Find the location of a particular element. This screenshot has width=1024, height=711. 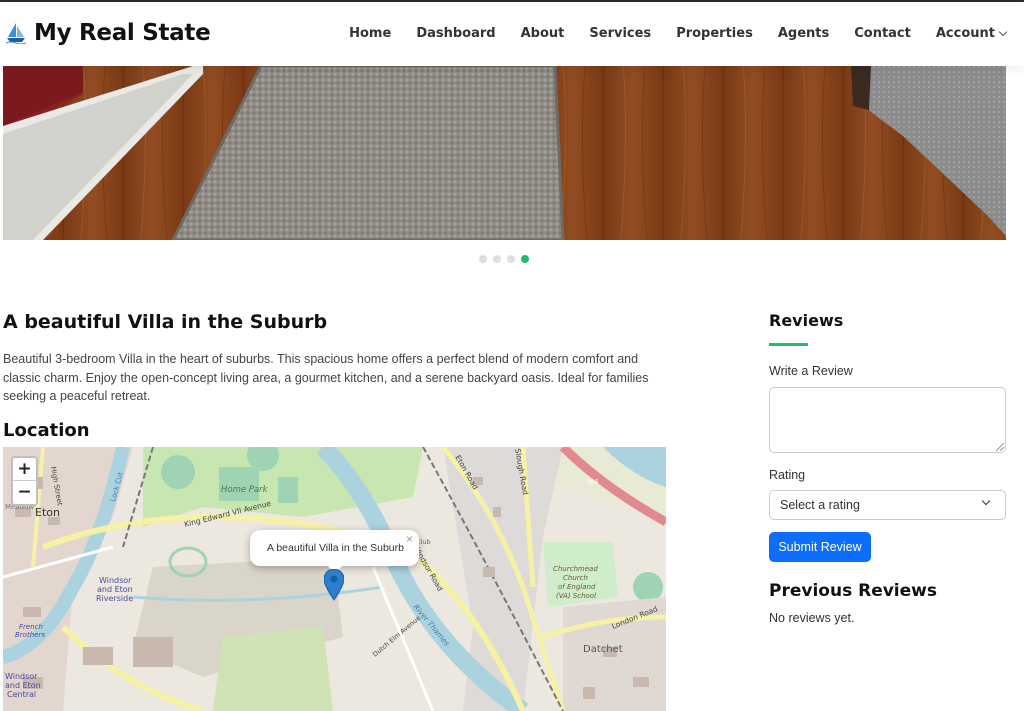

map-label-french-brothers-2: Brothers is located at coordinates (30, 635).